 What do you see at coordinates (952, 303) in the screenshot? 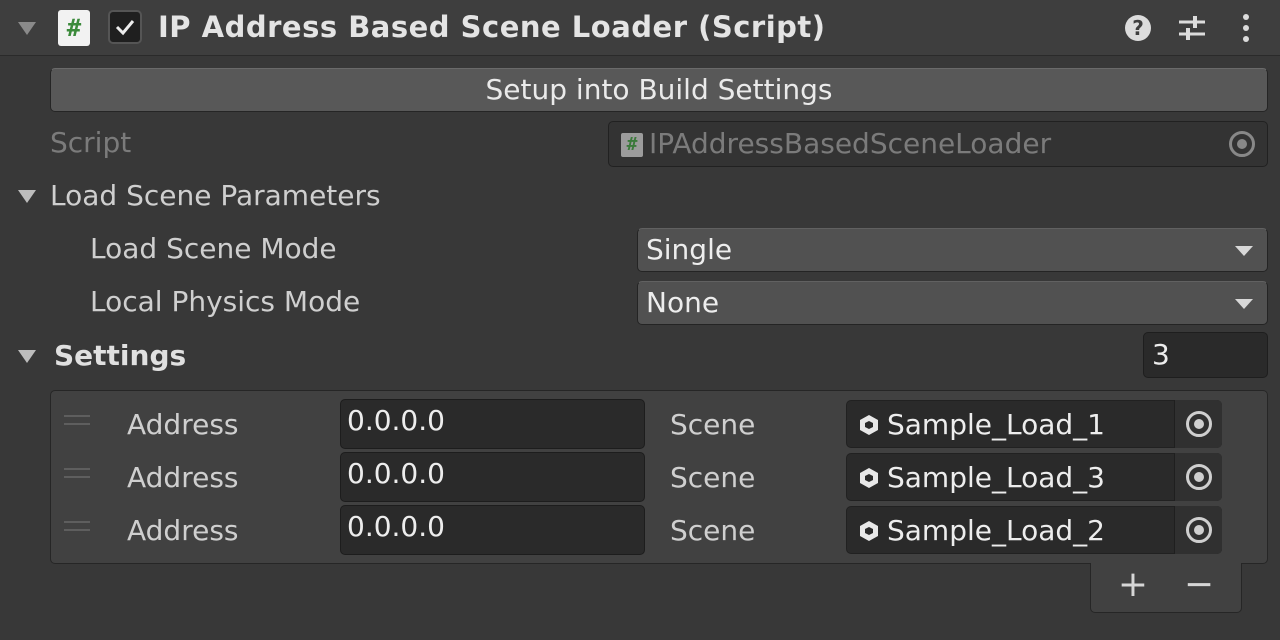
I see `local-physics-mode-dropdown: None` at bounding box center [952, 303].